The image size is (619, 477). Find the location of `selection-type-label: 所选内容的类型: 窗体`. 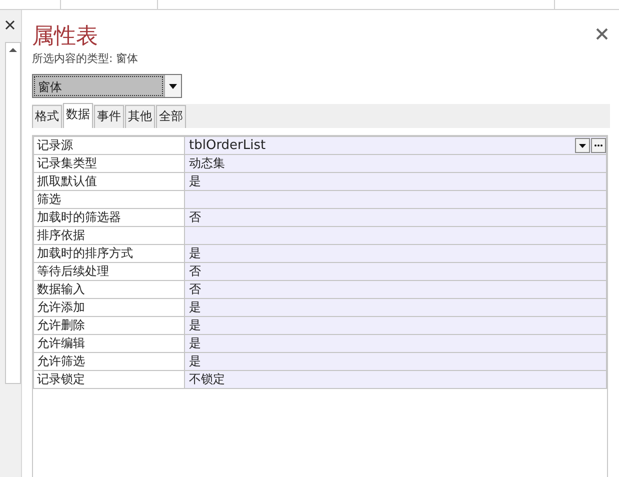

selection-type-label: 所选内容的类型: 窗体 is located at coordinates (86, 58).